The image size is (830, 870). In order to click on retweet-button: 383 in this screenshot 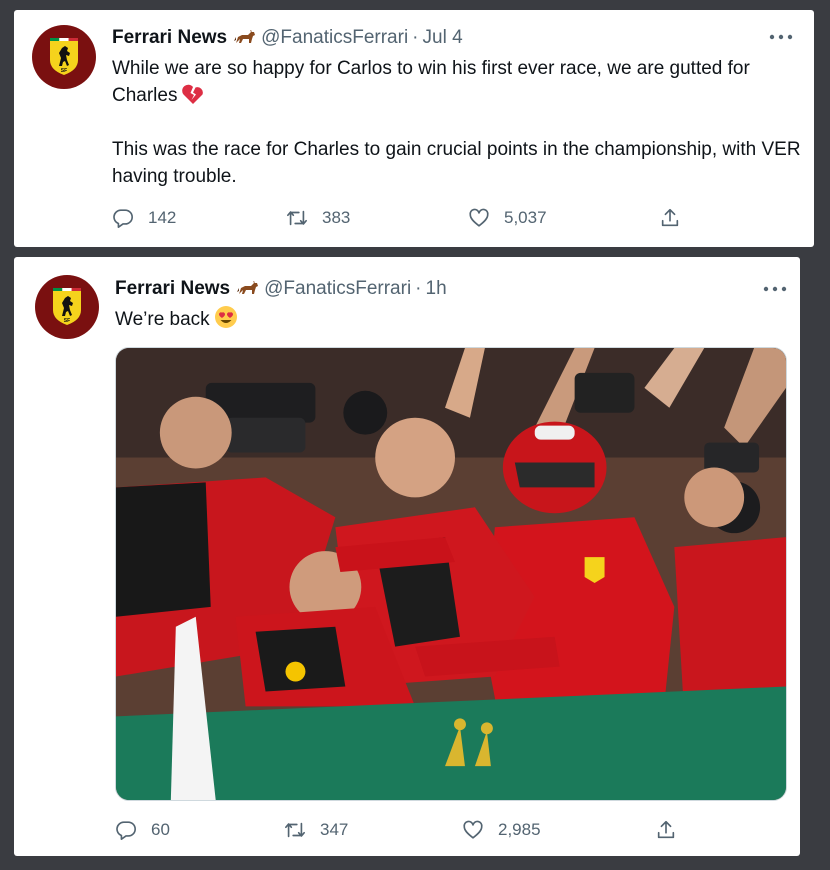, I will do `click(318, 218)`.